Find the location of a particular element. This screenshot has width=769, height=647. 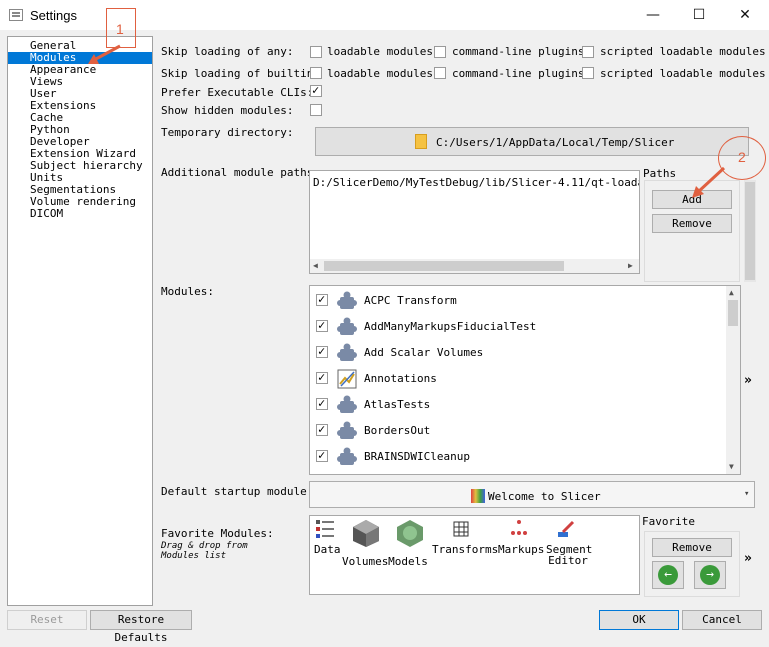

default-startup-label: Default startup module: is located at coordinates (237, 491).